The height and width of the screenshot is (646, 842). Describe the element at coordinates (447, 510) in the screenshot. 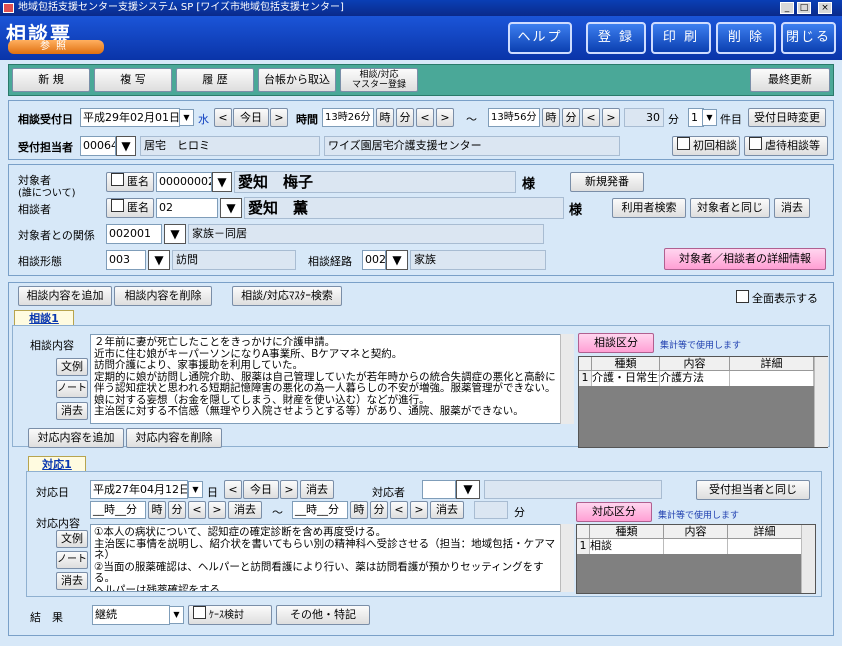

I see `response-time-to-clear-button: 消去` at that location.